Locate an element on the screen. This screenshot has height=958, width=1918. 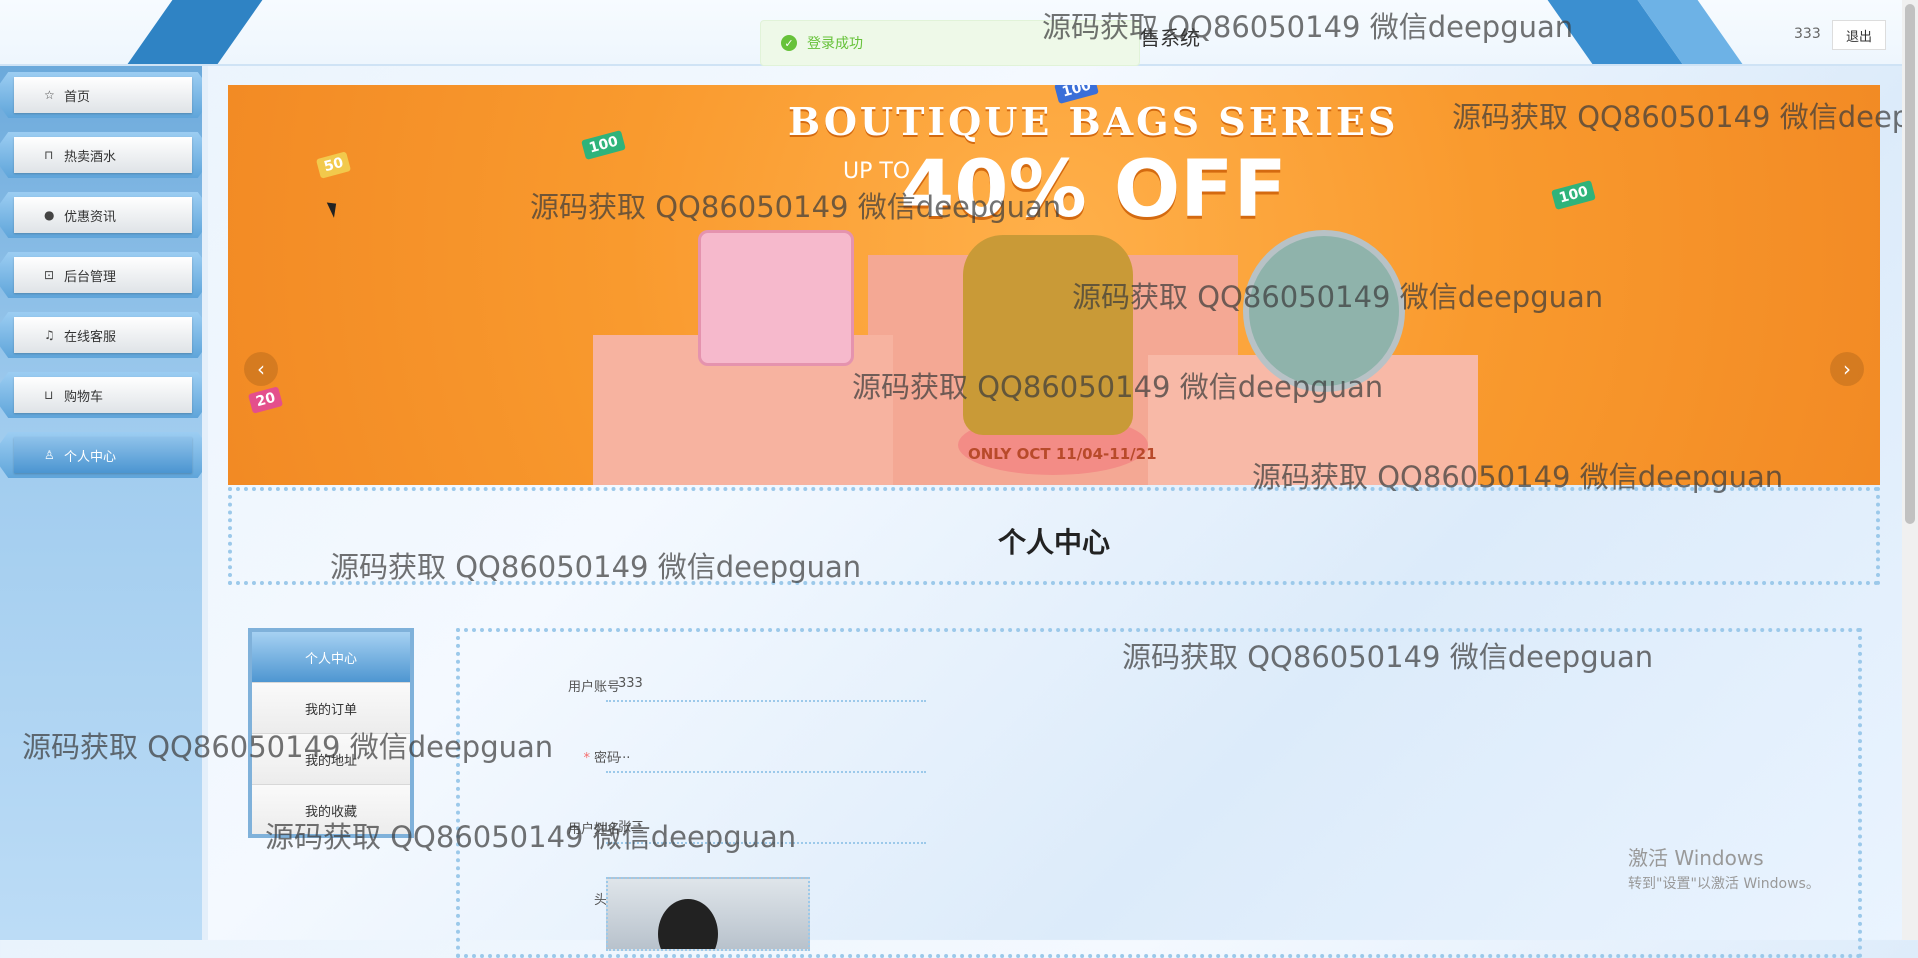
windows-activation-notice: 激活 Windows 转到"设置"以激活 Windows。 is located at coordinates (1724, 867).